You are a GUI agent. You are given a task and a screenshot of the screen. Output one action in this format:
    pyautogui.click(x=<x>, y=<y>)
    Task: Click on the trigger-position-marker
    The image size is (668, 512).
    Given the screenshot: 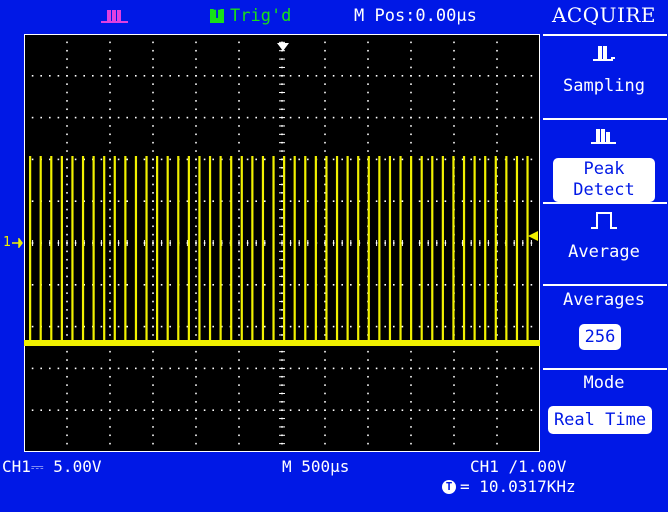 What is the action you would take?
    pyautogui.click(x=283, y=47)
    